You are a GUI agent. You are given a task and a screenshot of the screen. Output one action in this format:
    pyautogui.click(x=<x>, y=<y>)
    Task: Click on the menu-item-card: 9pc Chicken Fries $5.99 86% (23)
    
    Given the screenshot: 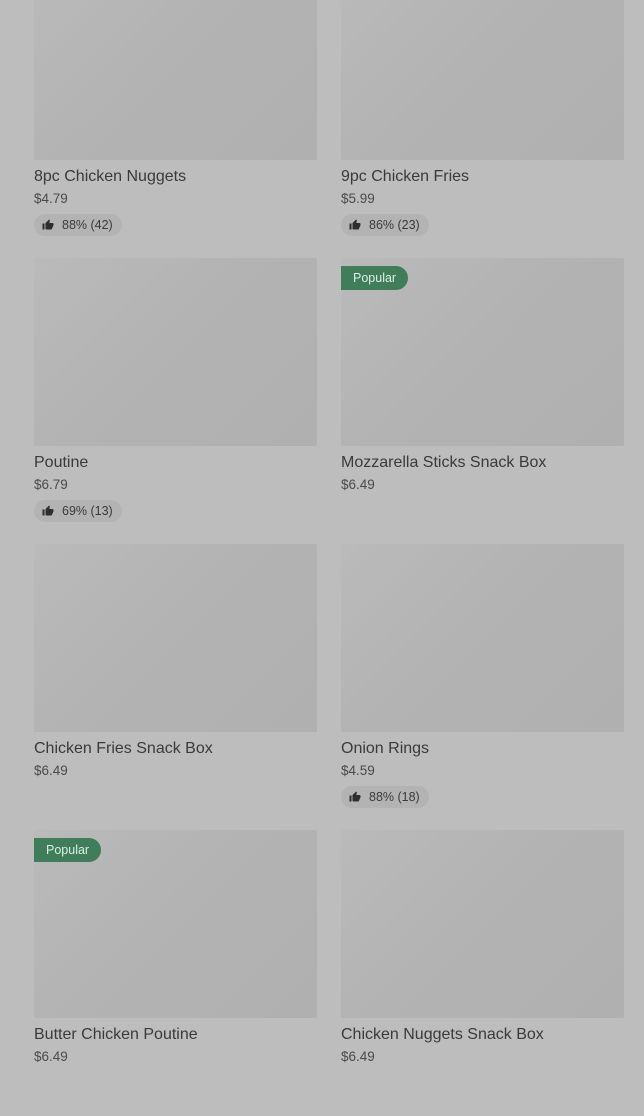 What is the action you would take?
    pyautogui.click(x=482, y=129)
    